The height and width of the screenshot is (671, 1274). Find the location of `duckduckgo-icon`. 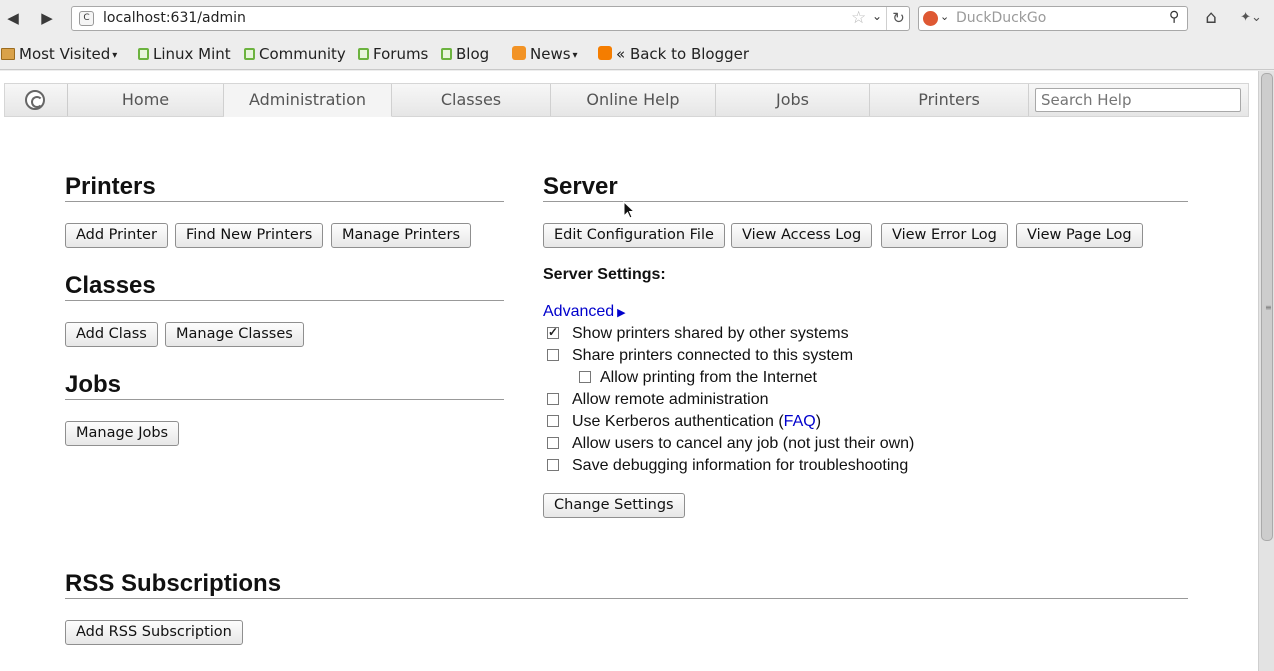

duckduckgo-icon is located at coordinates (930, 18).